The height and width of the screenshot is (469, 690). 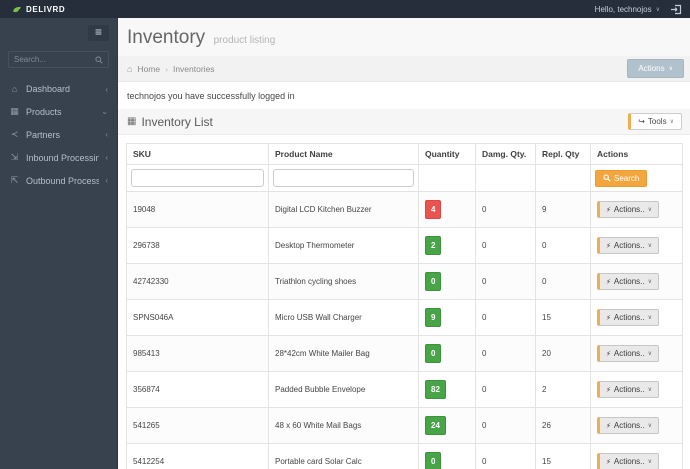 I want to click on navbar-right: Hello, technojos ∨, so click(x=638, y=9).